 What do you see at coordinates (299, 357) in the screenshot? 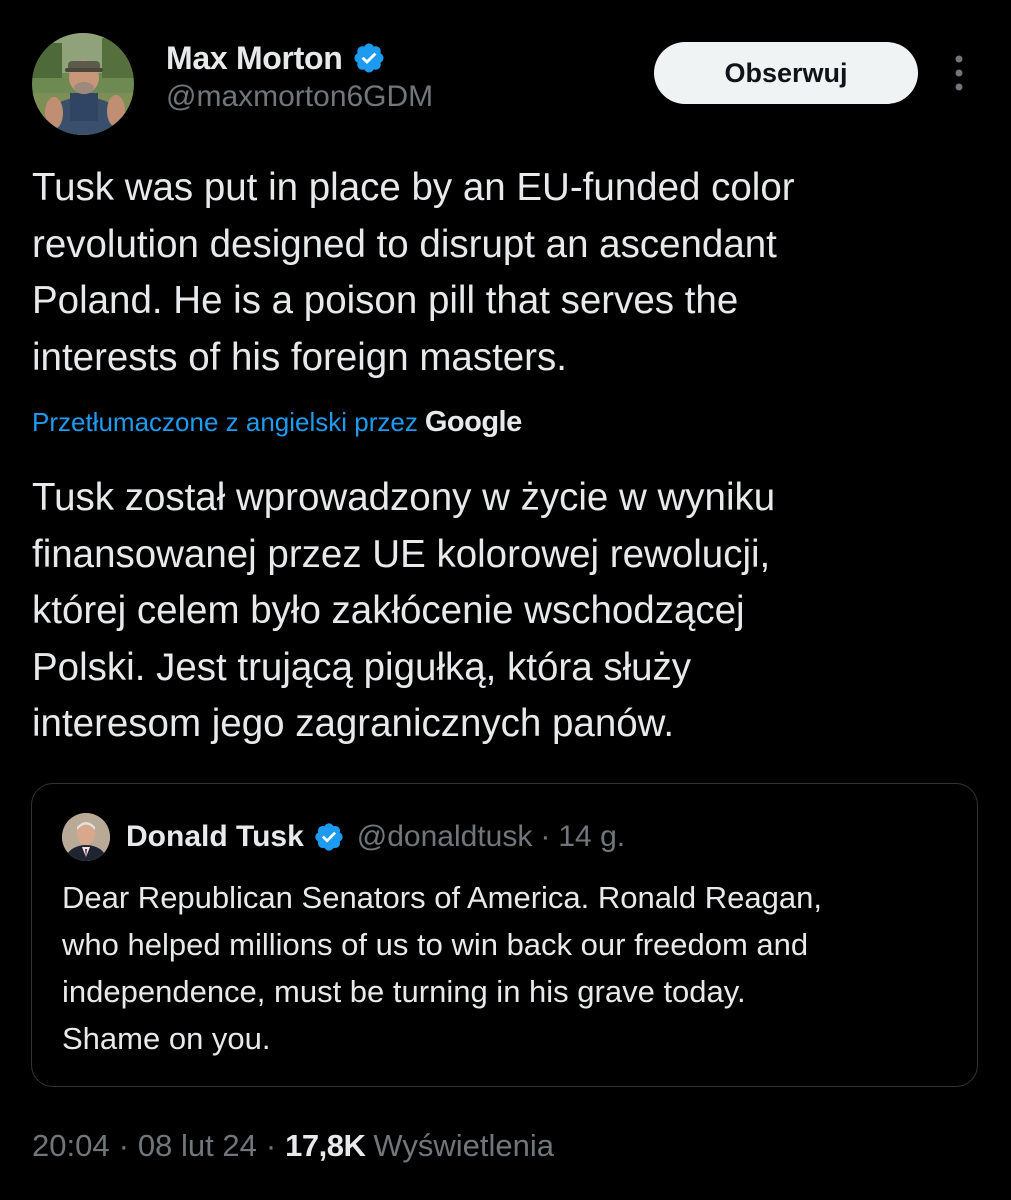
I see `tweet-text-line: interests of his foreign masters.` at bounding box center [299, 357].